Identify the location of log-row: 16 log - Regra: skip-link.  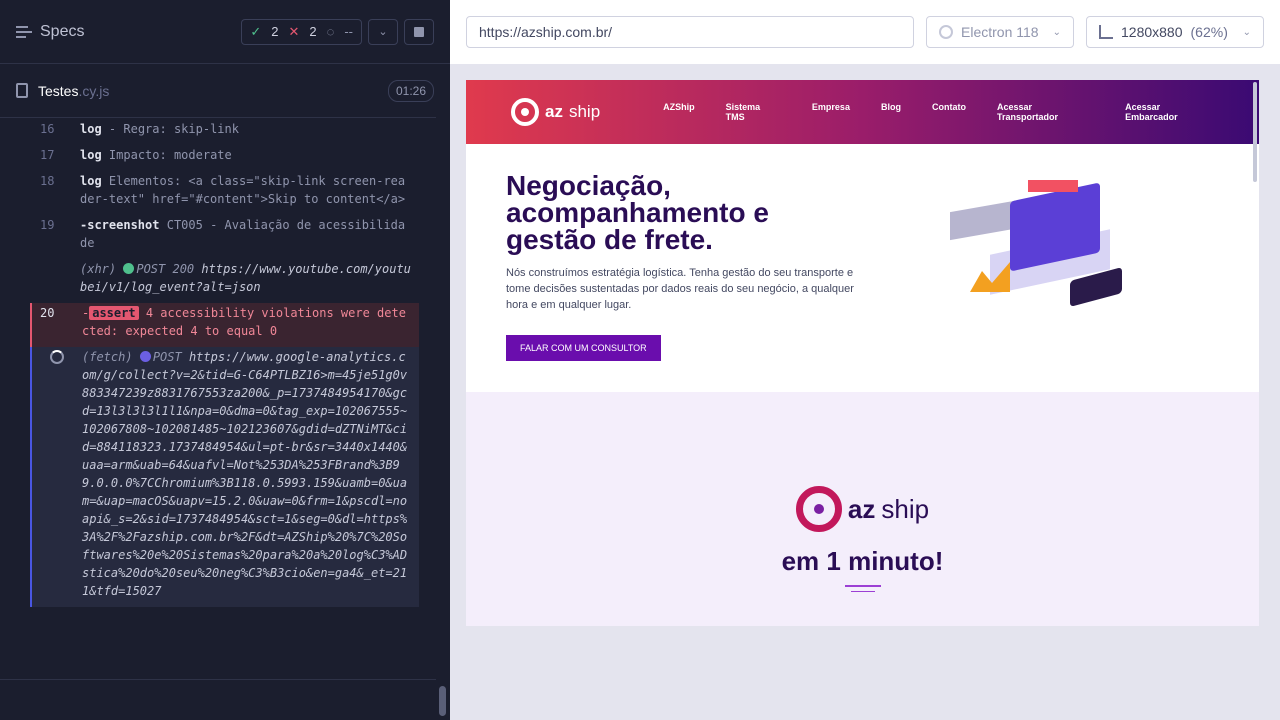
(224, 132).